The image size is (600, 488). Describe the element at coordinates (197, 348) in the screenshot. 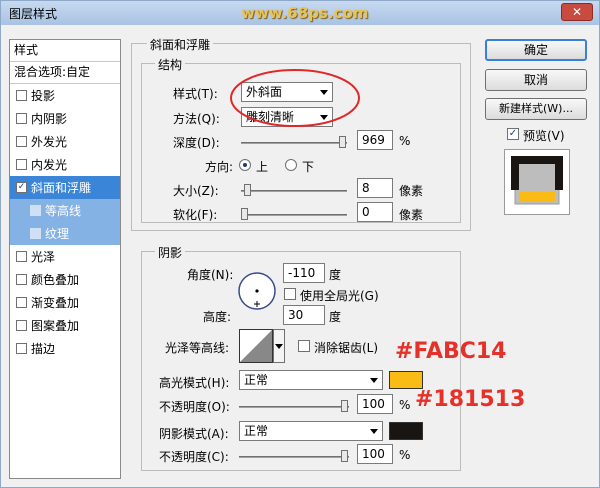

I see `gloss-contour-label: 光泽等高线:` at that location.